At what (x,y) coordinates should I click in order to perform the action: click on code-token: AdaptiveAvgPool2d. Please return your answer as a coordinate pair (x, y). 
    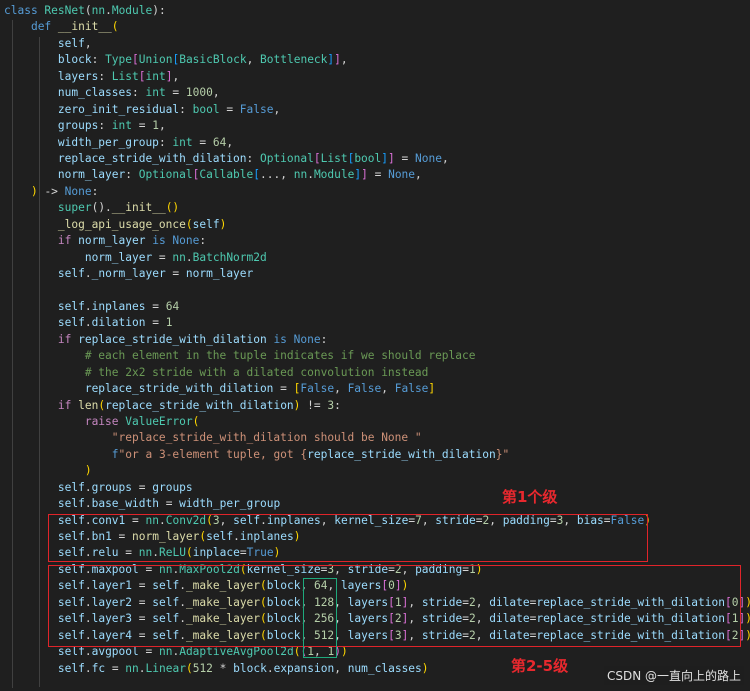
    Looking at the image, I should click on (236, 652).